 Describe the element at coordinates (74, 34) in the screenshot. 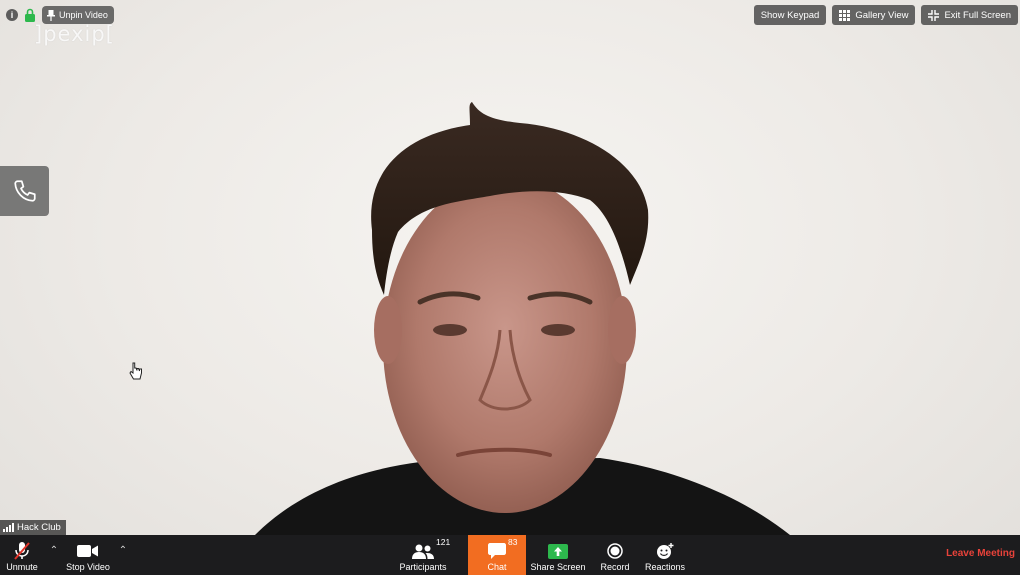

I see `pexip-watermark: ]pexip[` at that location.